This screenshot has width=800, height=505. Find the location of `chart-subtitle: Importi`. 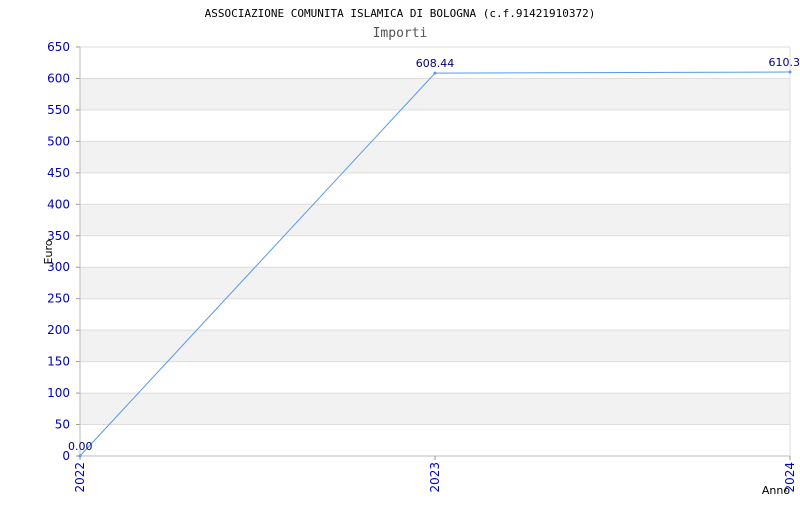

chart-subtitle: Importi is located at coordinates (400, 33).